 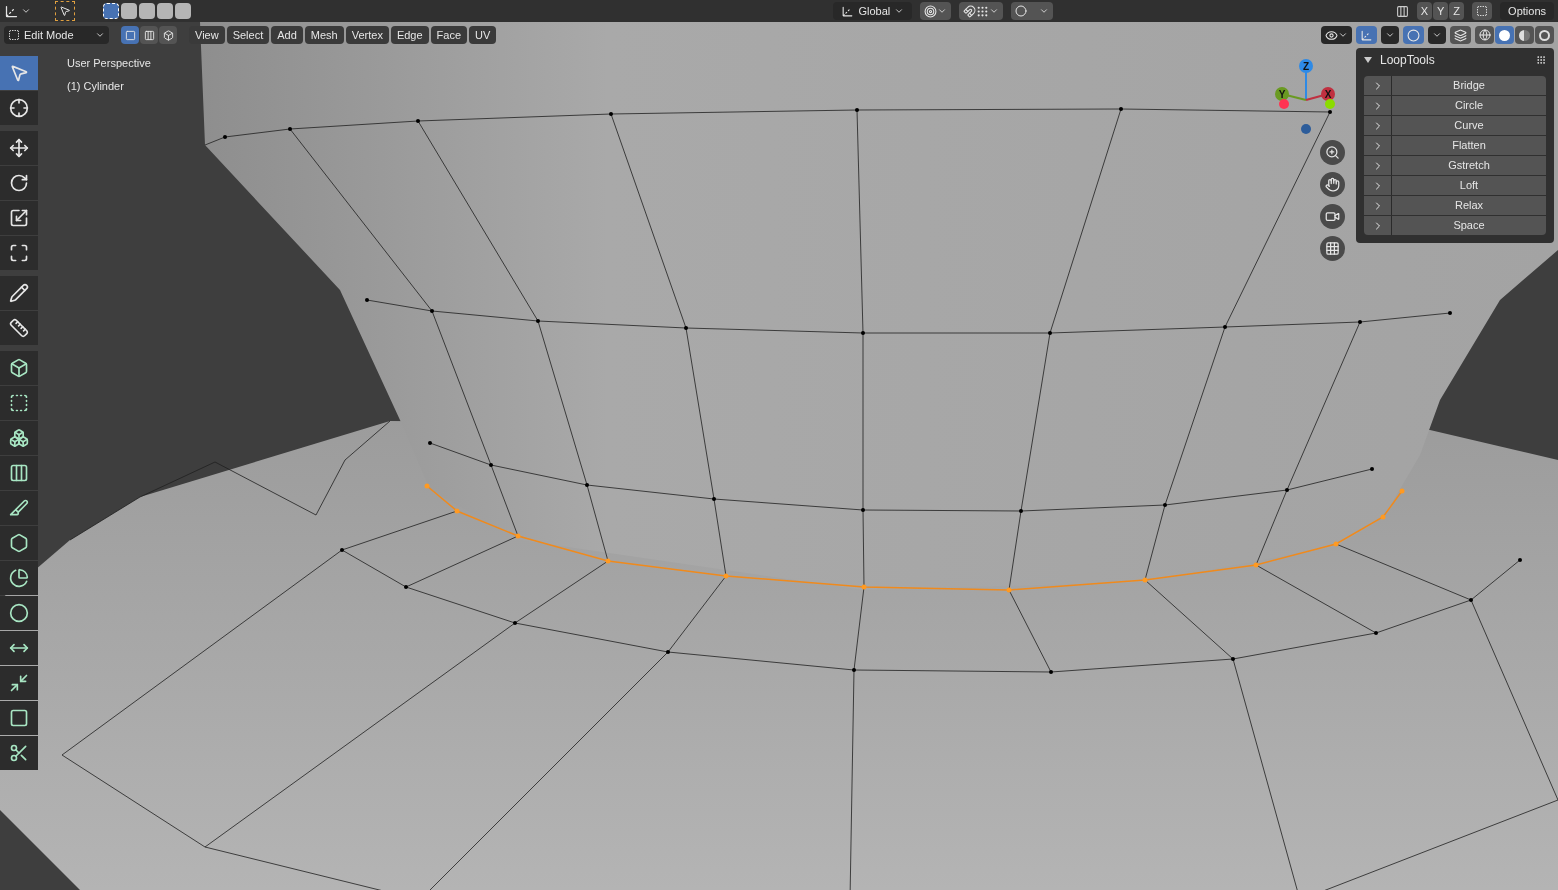 I want to click on pivot-button, so click(x=936, y=11).